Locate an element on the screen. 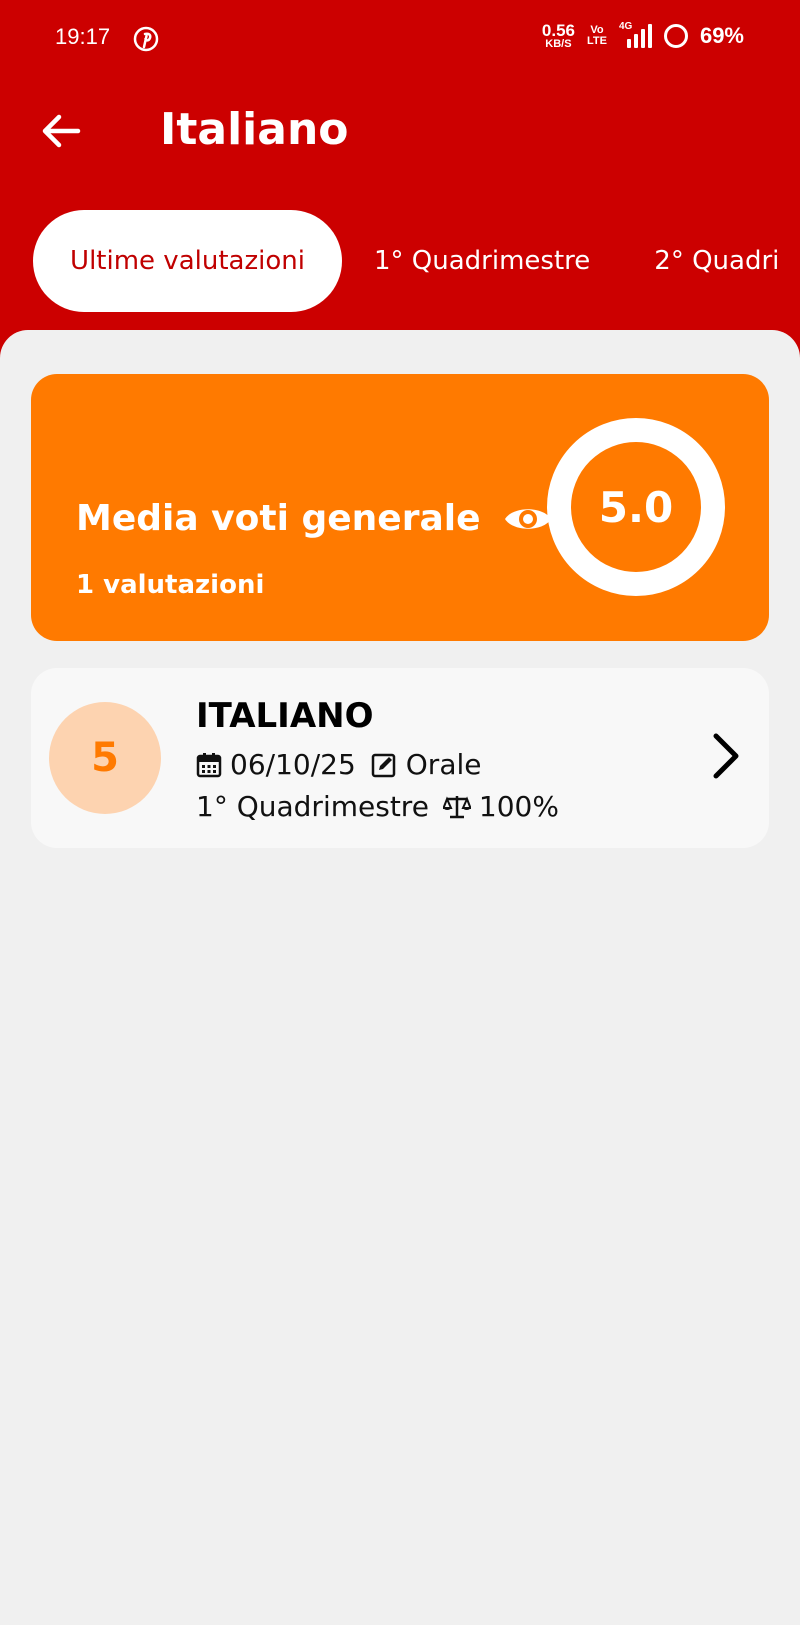  network-speed: 0.56 KB/S is located at coordinates (558, 36).